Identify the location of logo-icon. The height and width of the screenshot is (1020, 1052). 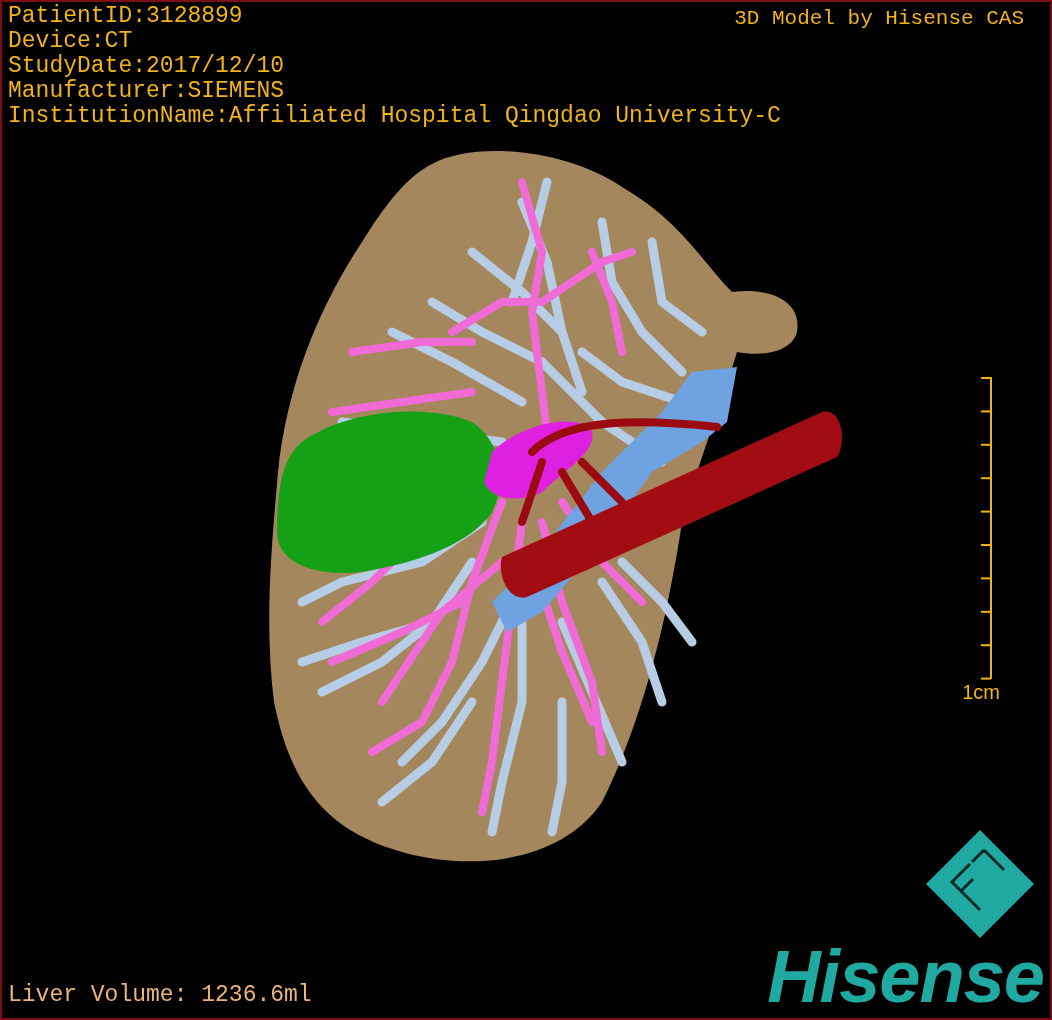
(980, 884).